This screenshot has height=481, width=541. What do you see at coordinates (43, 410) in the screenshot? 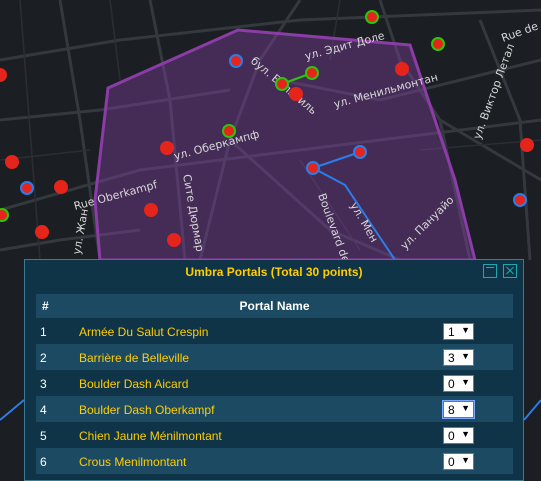
I see `row-number: 4` at bounding box center [43, 410].